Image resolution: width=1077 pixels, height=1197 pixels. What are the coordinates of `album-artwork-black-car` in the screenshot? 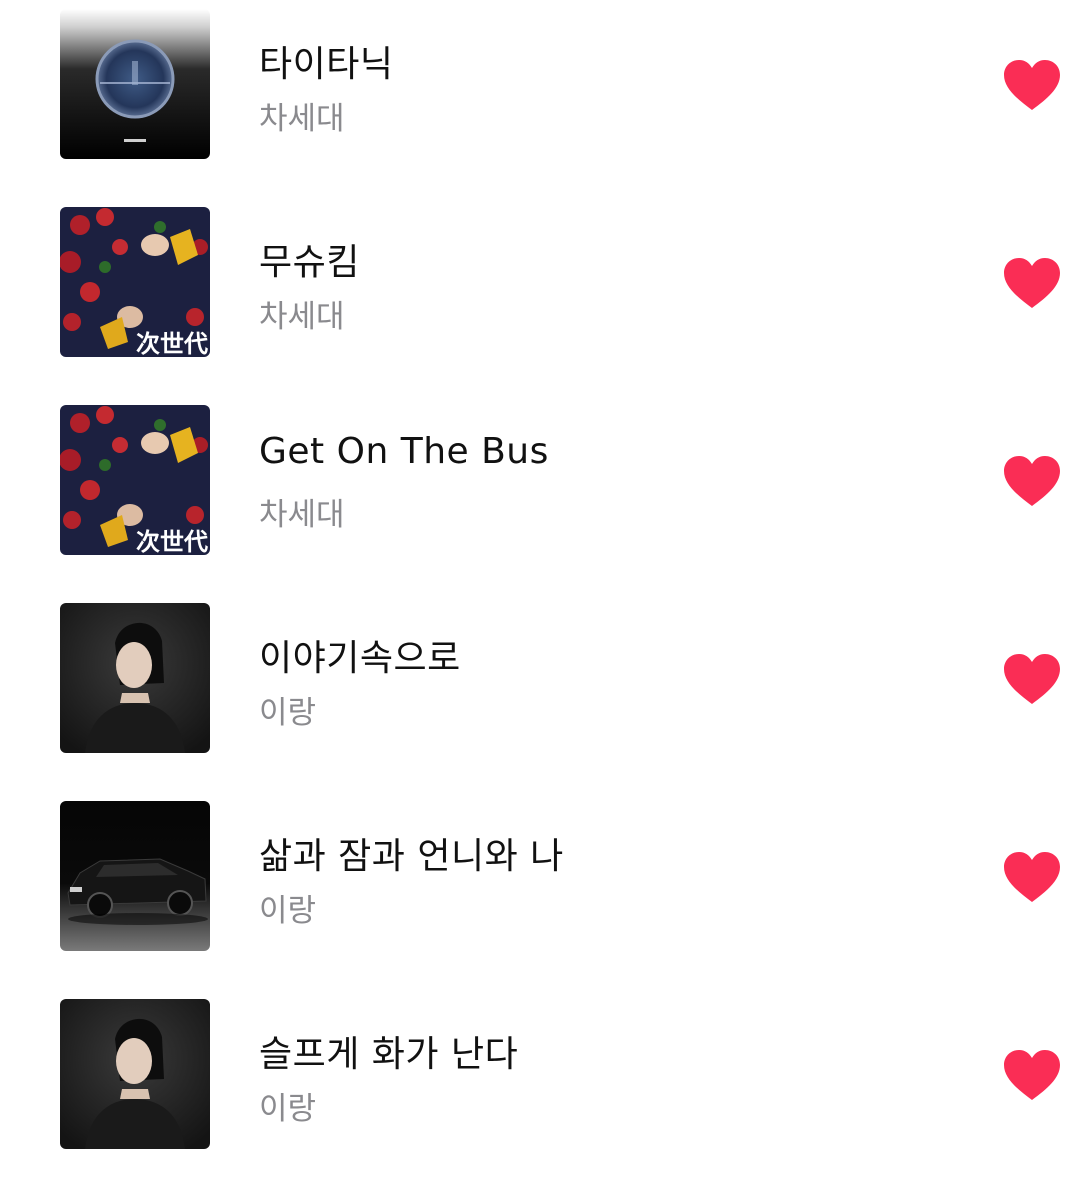 It's located at (135, 876).